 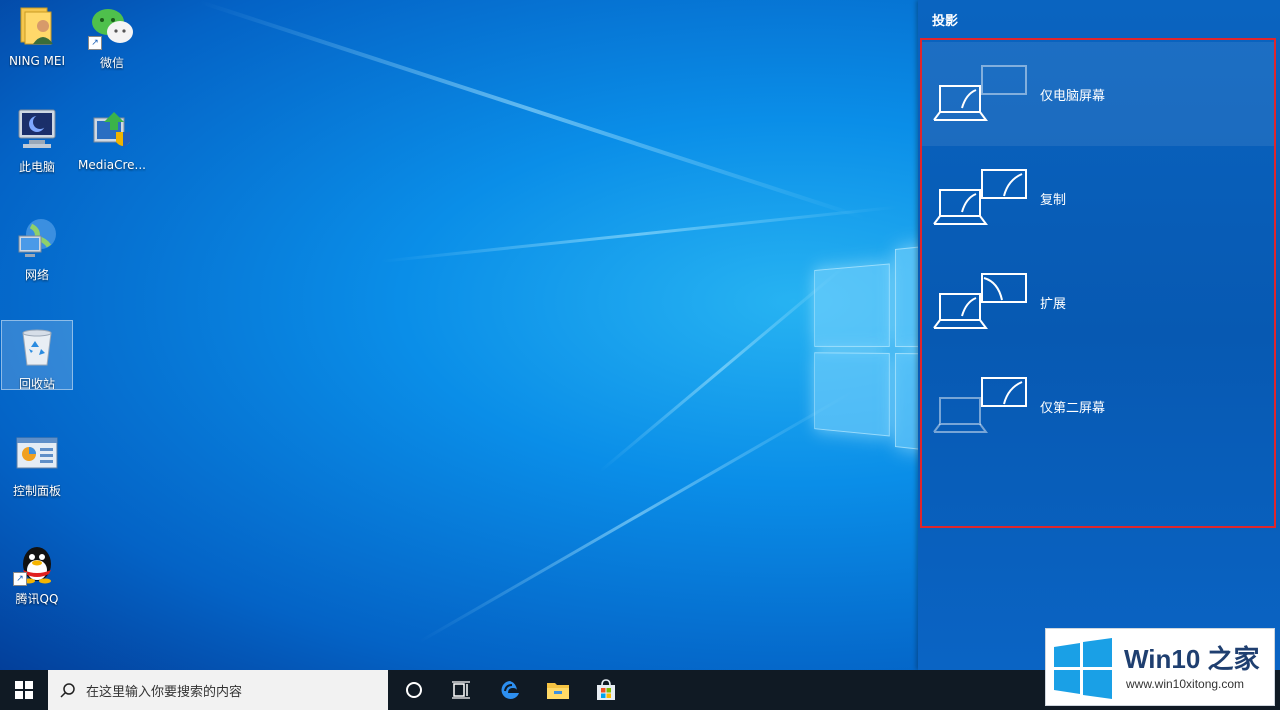 I want to click on option-second-screen-only: 仅第二屏幕, so click(x=1098, y=406).